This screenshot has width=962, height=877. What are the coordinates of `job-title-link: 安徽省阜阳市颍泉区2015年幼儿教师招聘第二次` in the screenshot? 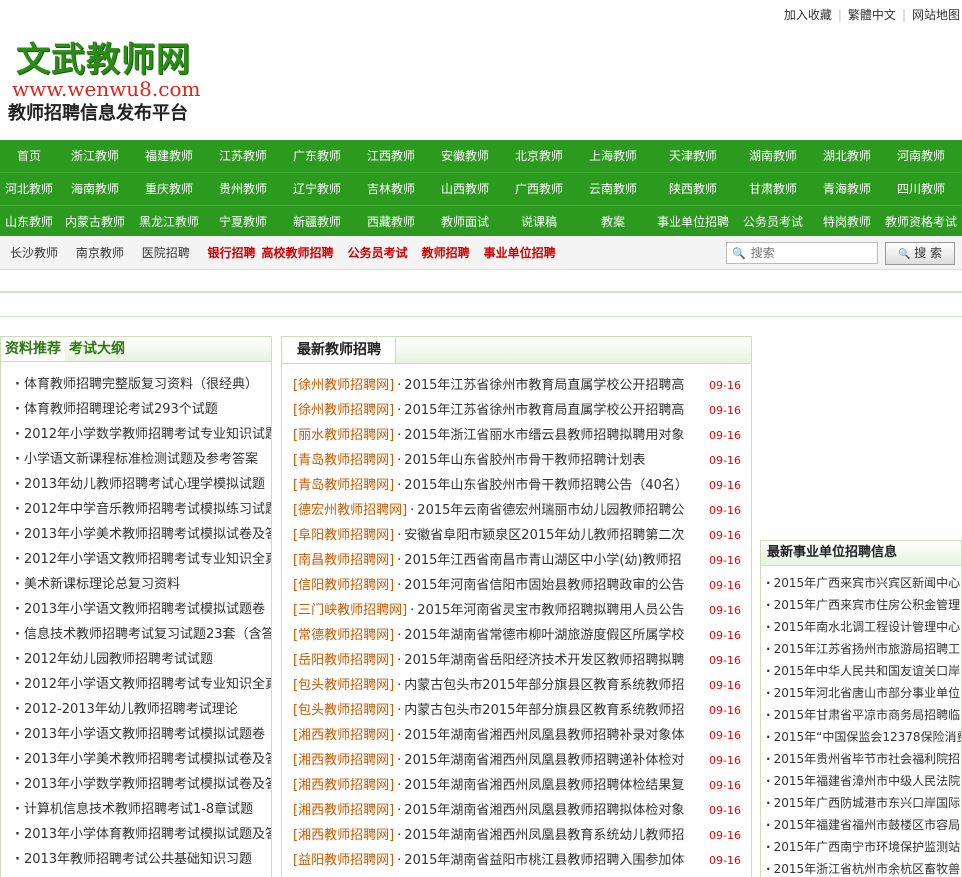 It's located at (551, 535).